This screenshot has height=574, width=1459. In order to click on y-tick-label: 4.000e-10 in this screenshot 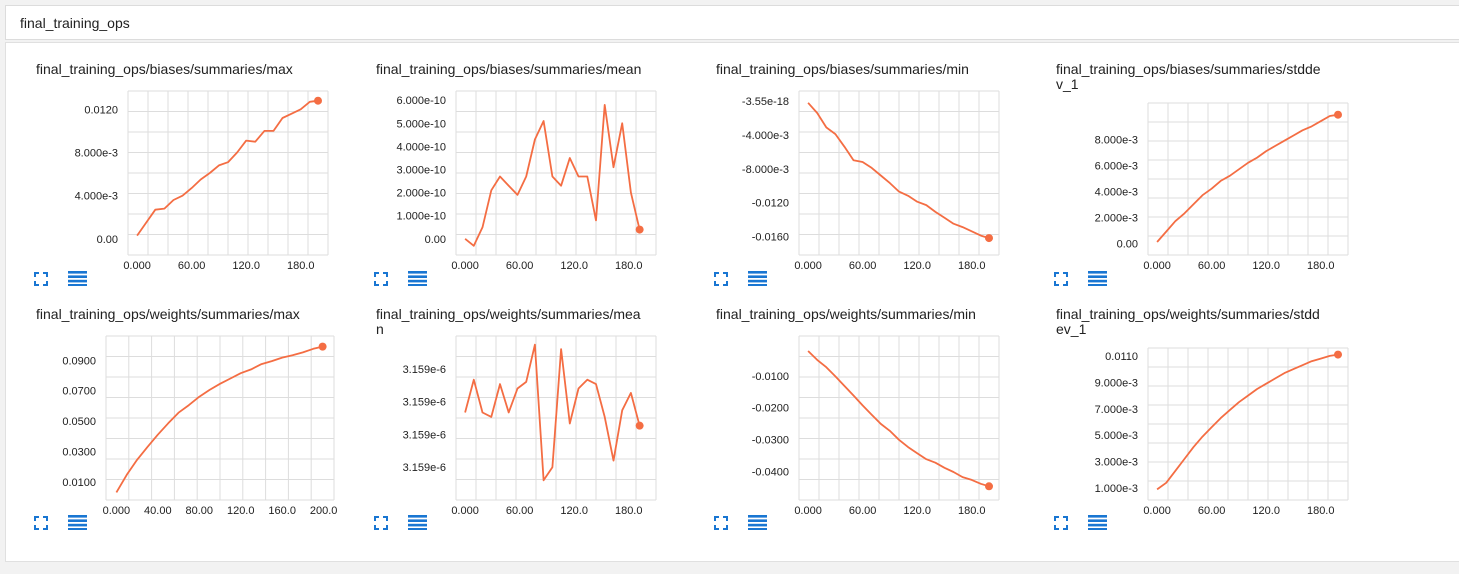, I will do `click(421, 147)`.